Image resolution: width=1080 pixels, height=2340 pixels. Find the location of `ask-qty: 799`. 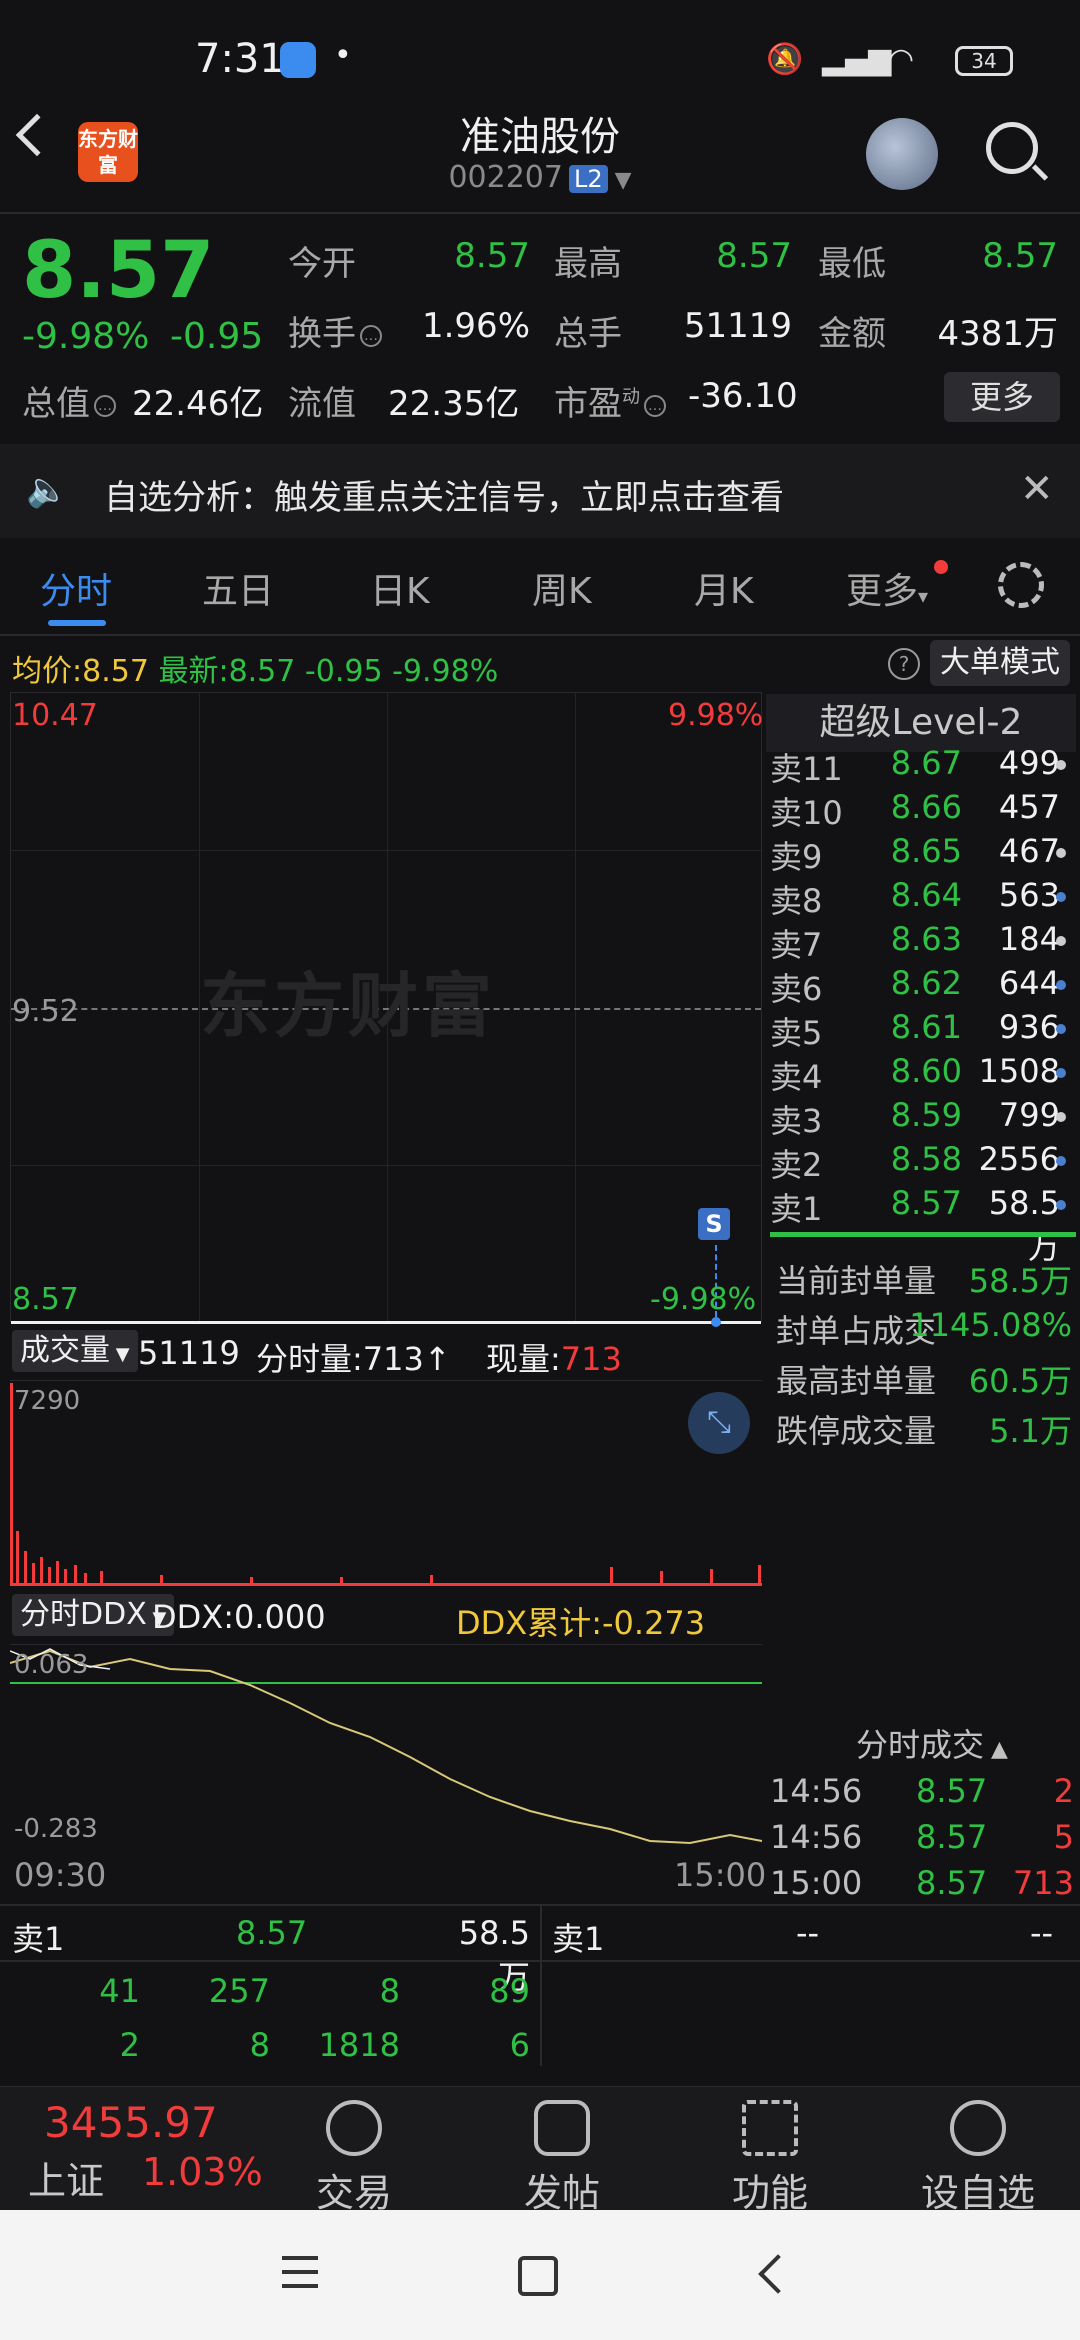

ask-qty: 799 is located at coordinates (1029, 1115).